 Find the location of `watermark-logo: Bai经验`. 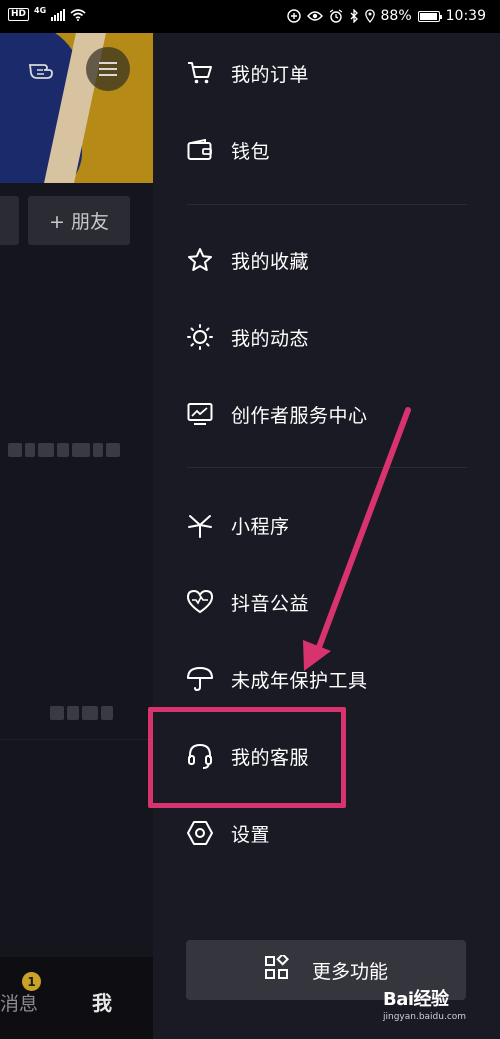

watermark-logo: Bai经验 is located at coordinates (416, 999).